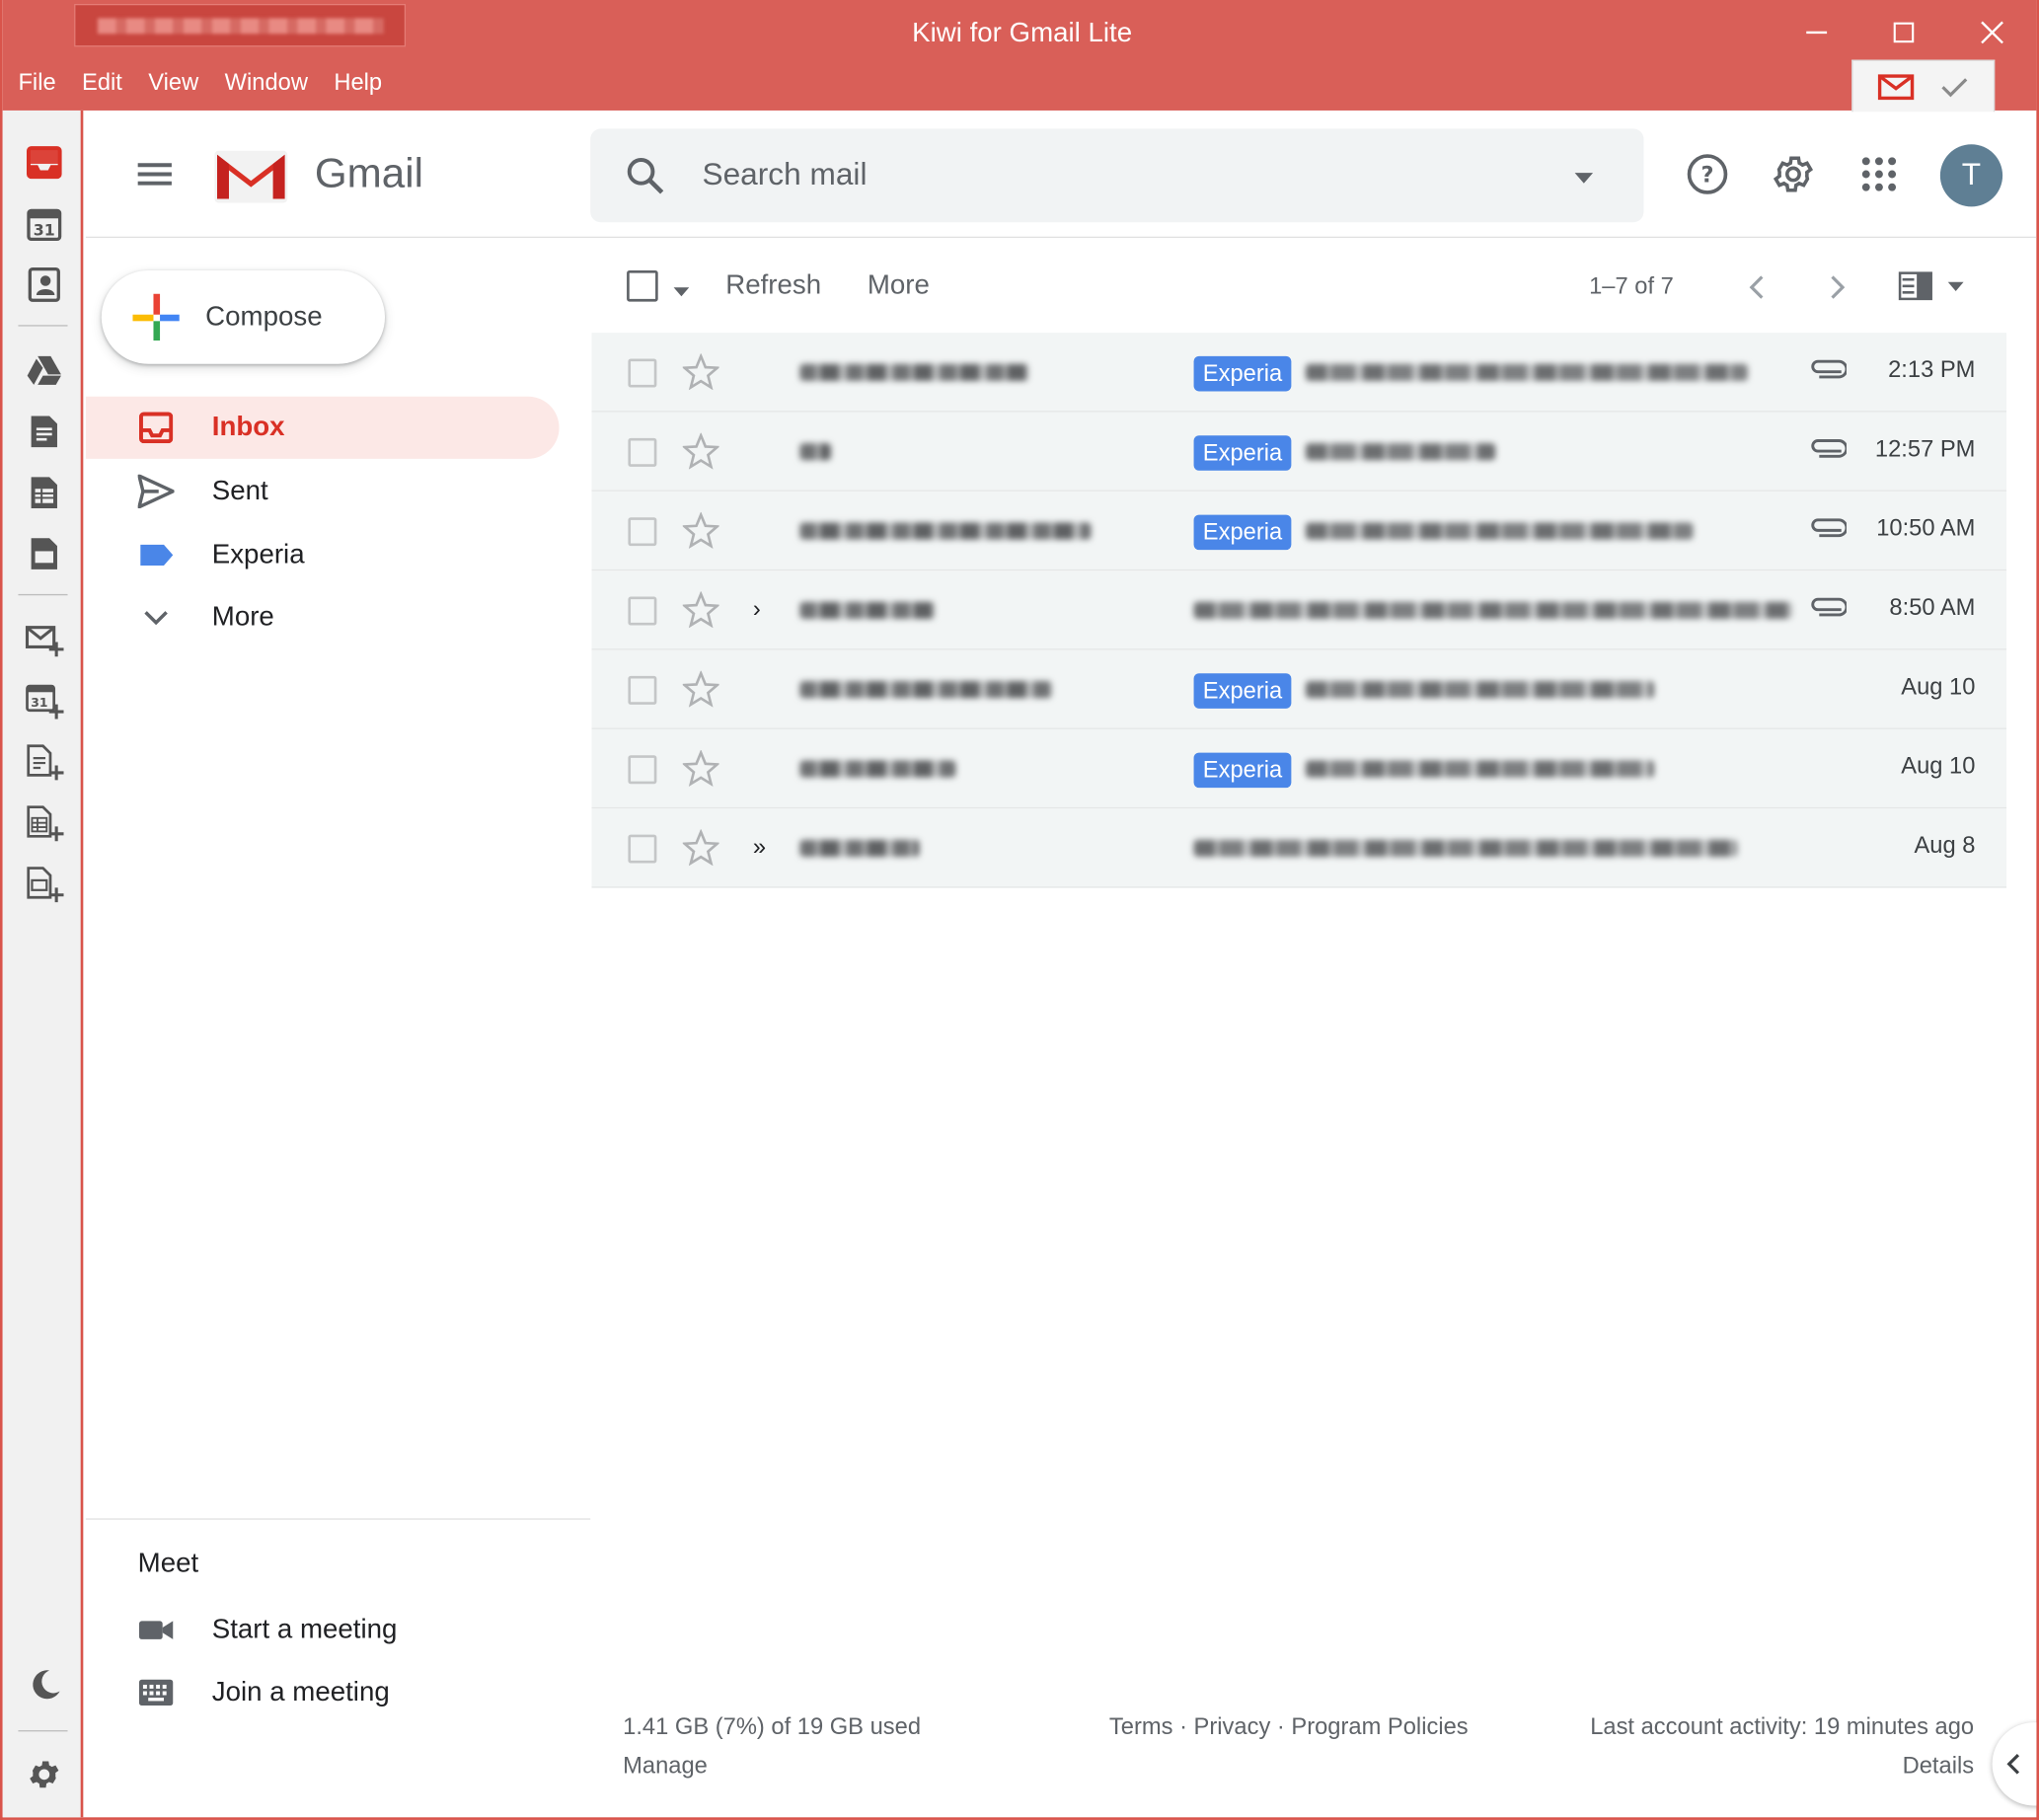 The height and width of the screenshot is (1820, 2039). Describe the element at coordinates (36, 82) in the screenshot. I see `menu-file: File` at that location.